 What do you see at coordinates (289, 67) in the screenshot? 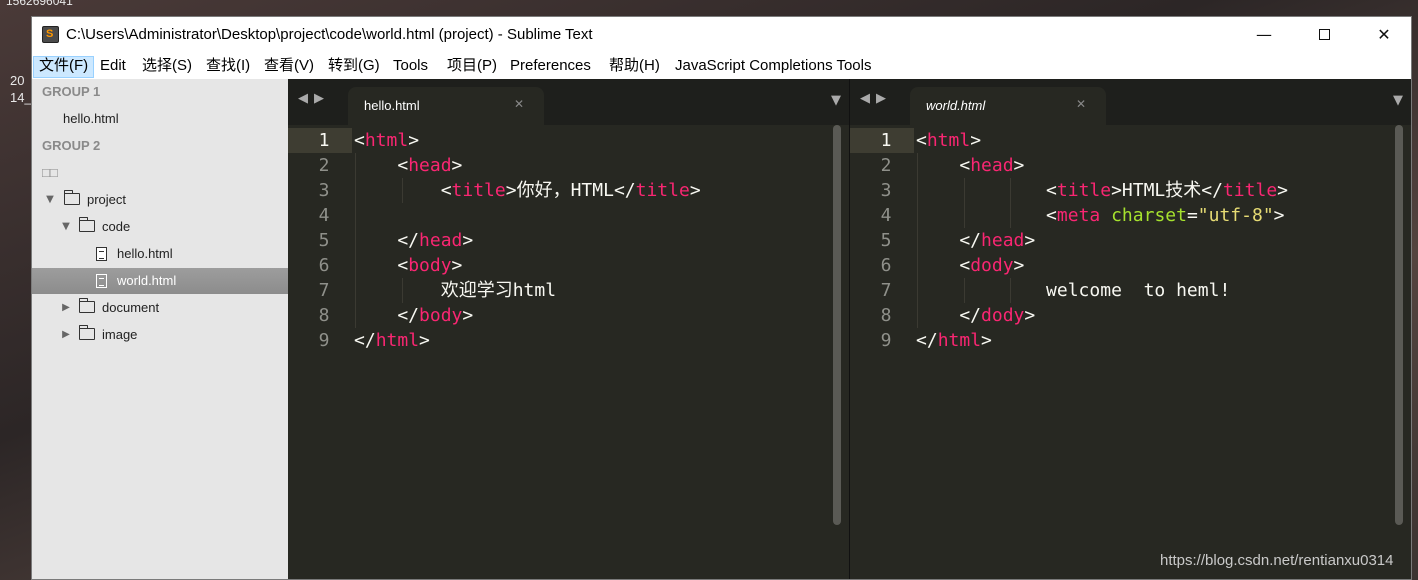
I see `menu-view: 查看(V)` at bounding box center [289, 67].